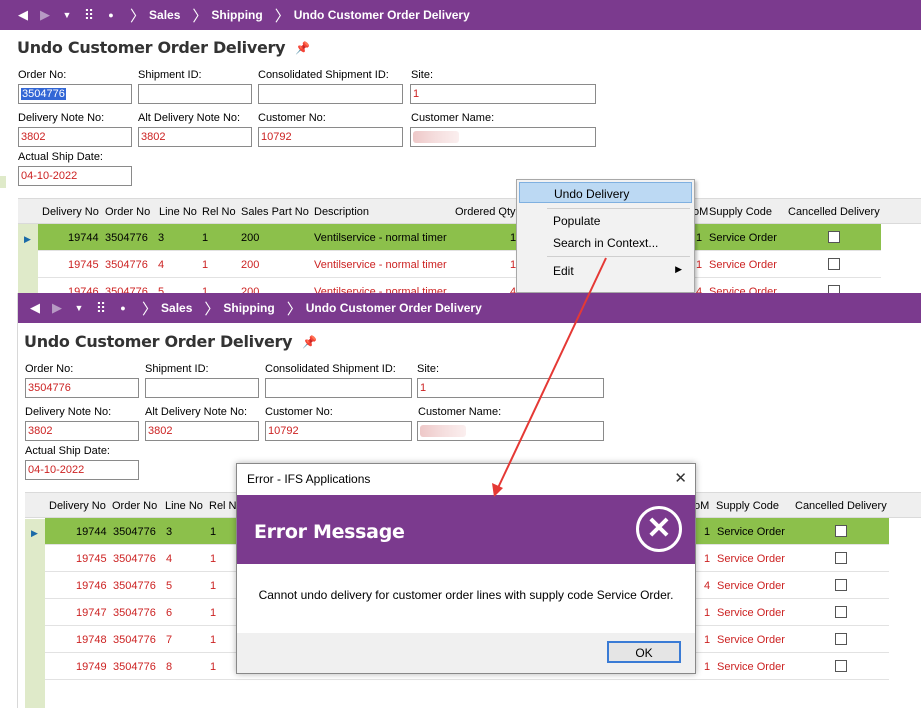 This screenshot has width=921, height=708. What do you see at coordinates (35, 613) in the screenshot?
I see `grid-row-selector-strip` at bounding box center [35, 613].